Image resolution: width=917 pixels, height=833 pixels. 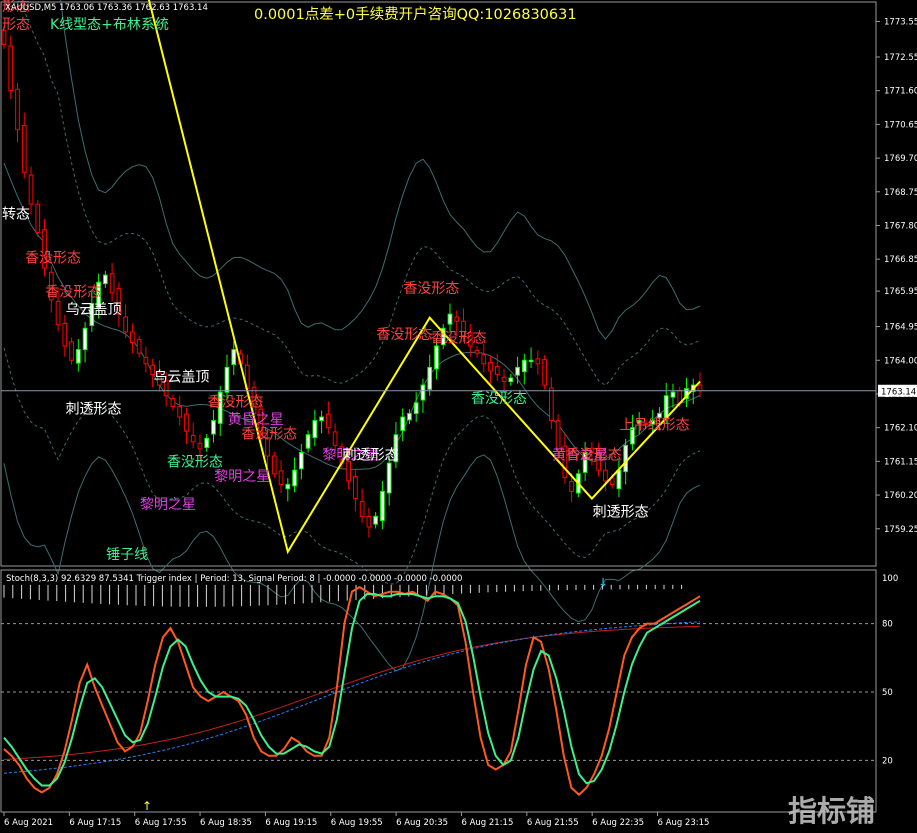 I want to click on time-tick-label: 6 Aug 18:35, so click(x=226, y=823).